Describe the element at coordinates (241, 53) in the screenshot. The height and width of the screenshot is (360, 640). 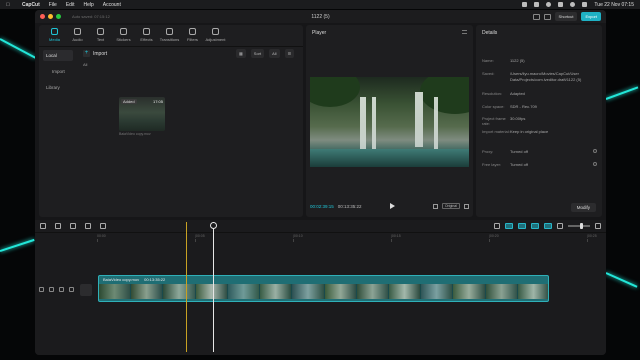
I see `view-grid-icon: ▦` at that location.